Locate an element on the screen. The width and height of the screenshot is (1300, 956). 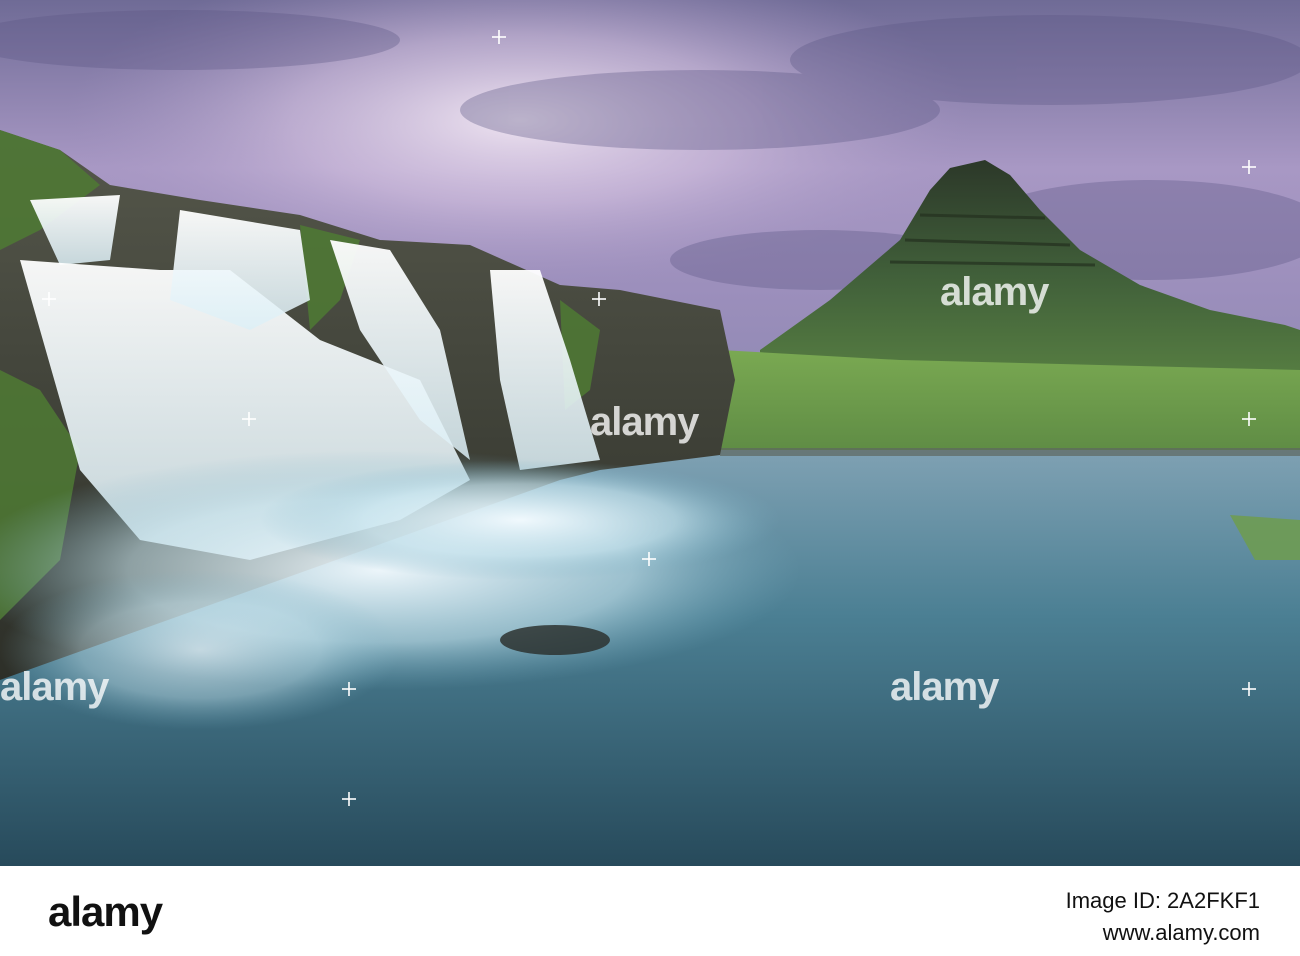
river-rock is located at coordinates (555, 640).